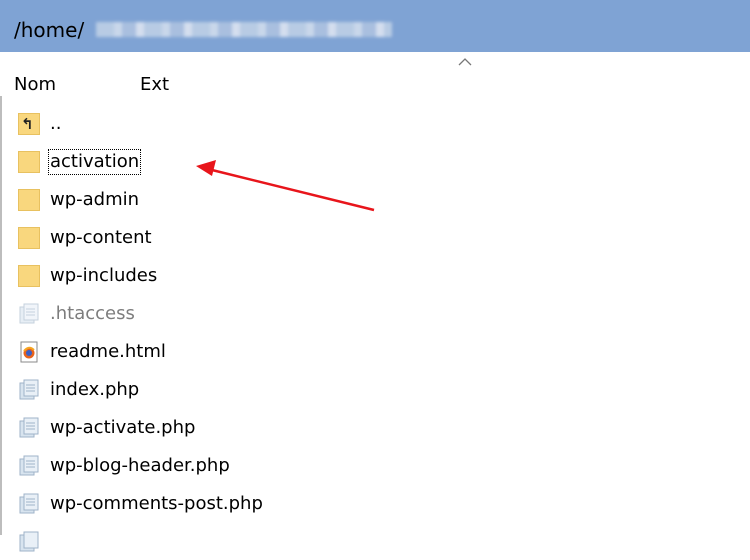 Image resolution: width=750 pixels, height=560 pixels. Describe the element at coordinates (29, 352) in the screenshot. I see `html-file-icon` at that location.